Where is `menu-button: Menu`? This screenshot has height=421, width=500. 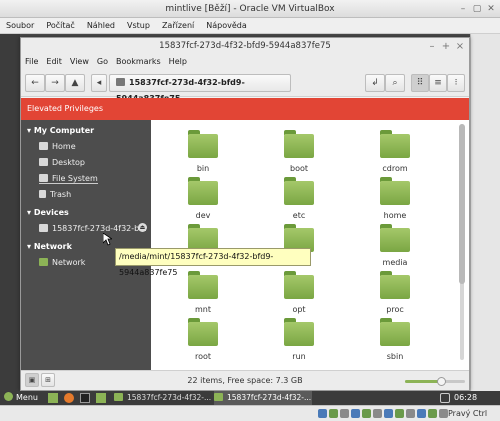
menu-button: Menu is located at coordinates (21, 398).